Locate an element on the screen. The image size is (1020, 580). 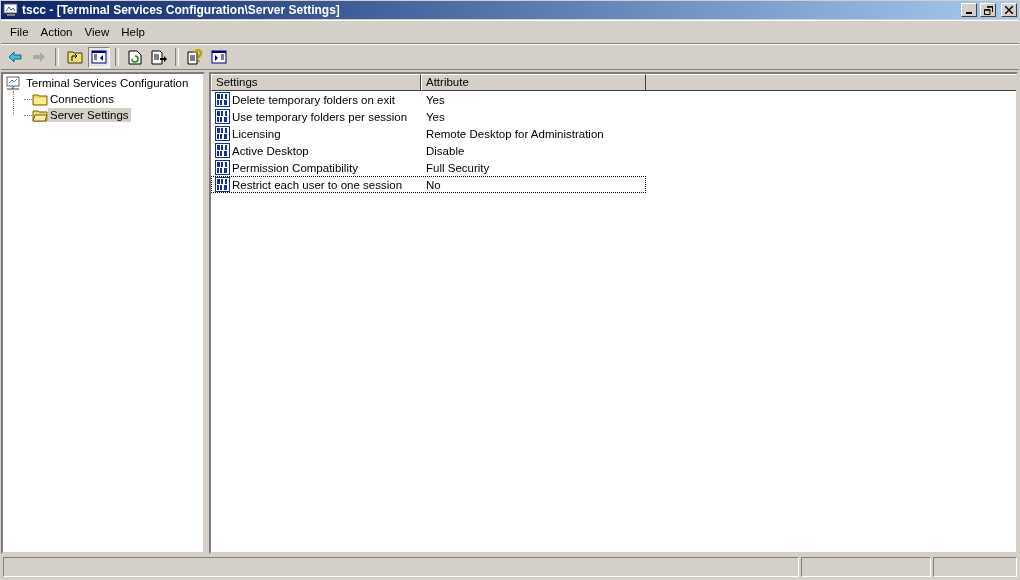
column-header: Settings is located at coordinates (316, 82).